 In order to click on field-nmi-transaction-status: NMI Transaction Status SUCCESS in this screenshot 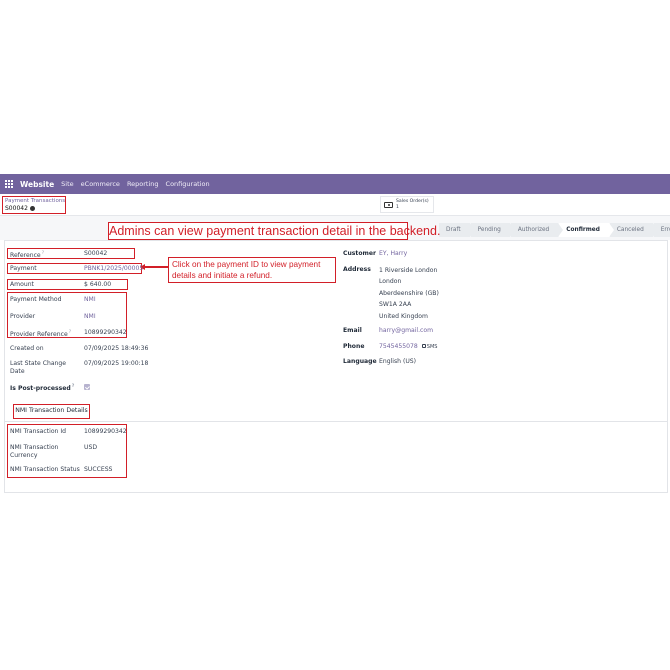, I will do `click(61, 470)`.